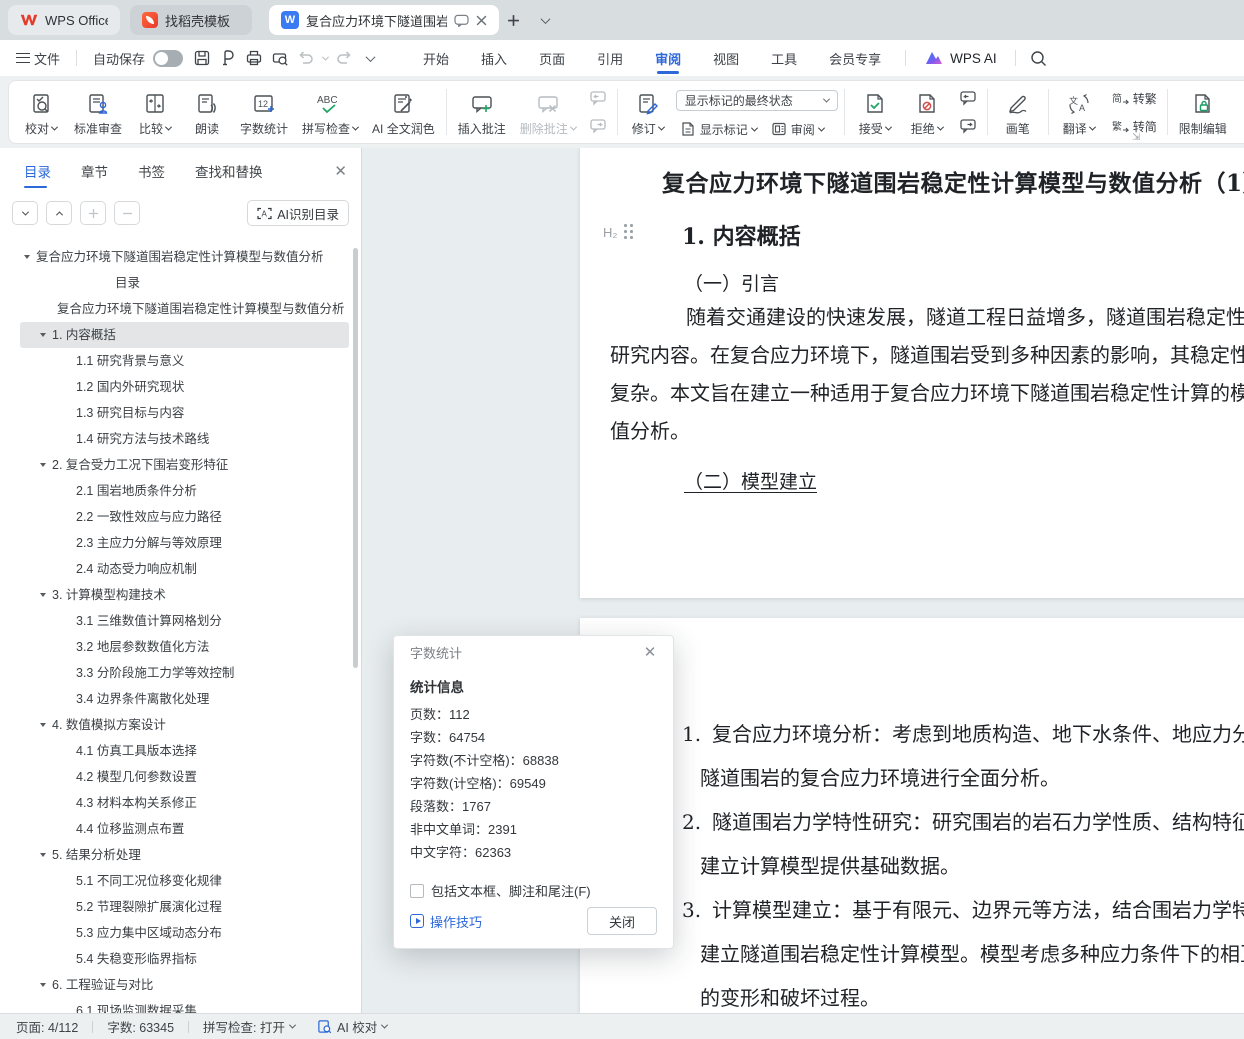  I want to click on menu-tab: 视图, so click(726, 58).